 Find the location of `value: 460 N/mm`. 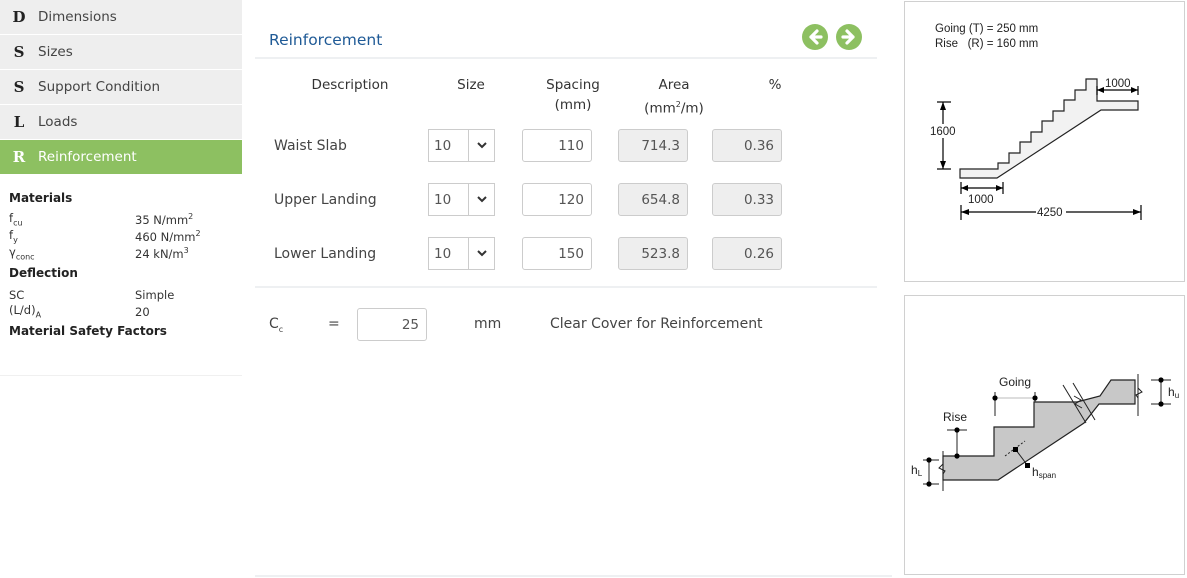

value: 460 N/mm is located at coordinates (165, 236).